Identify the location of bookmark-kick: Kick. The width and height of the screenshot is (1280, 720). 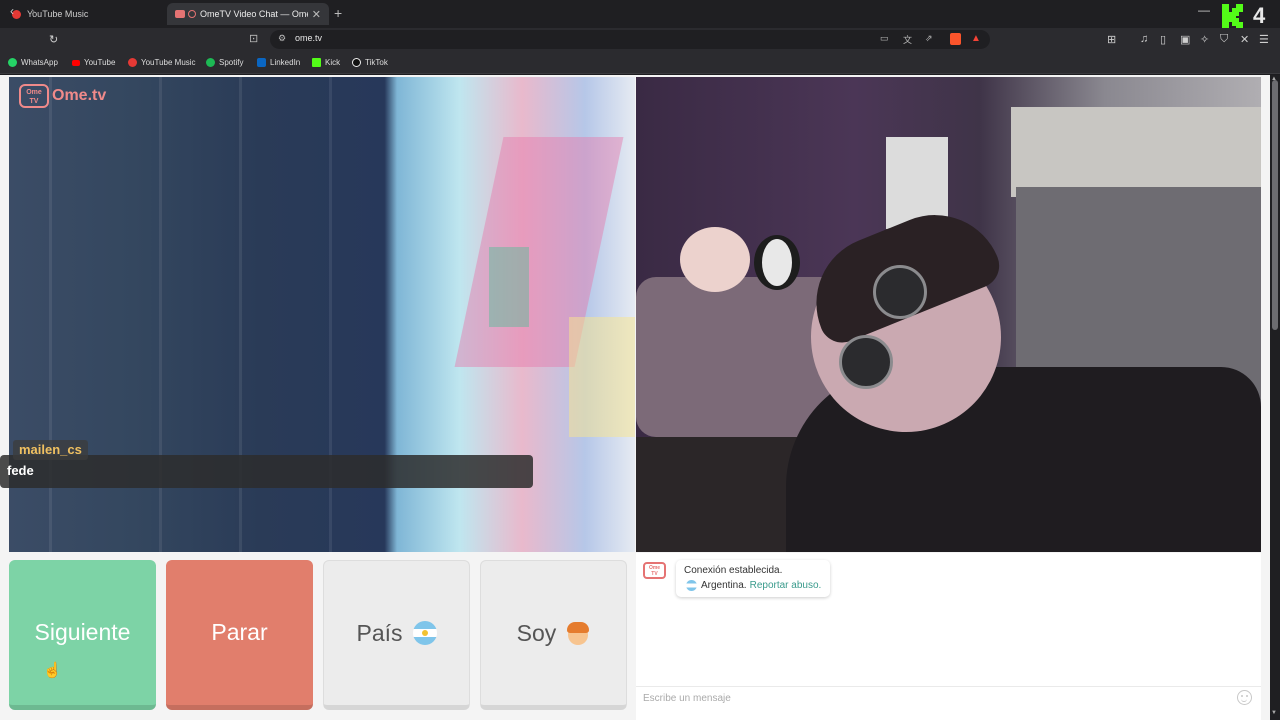
(326, 62).